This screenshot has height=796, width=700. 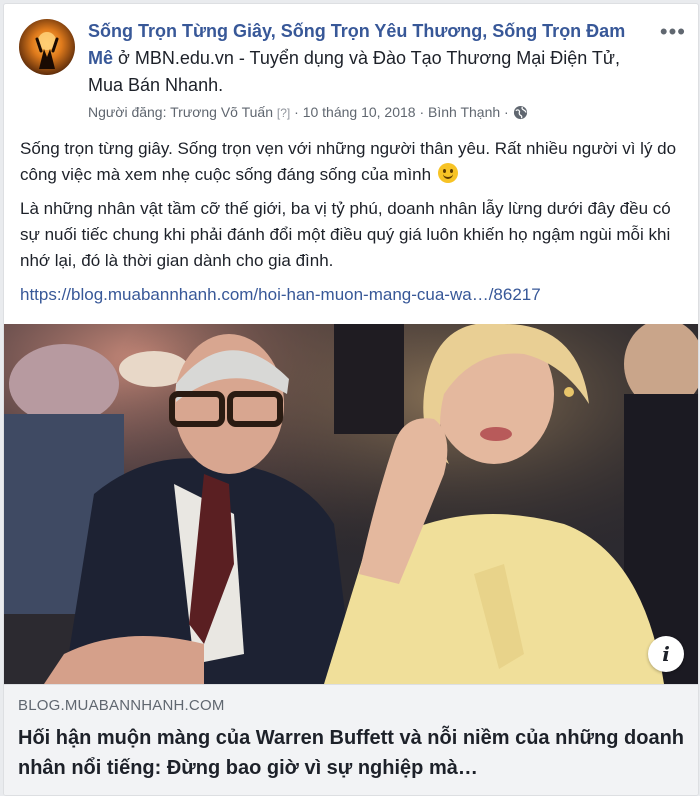 I want to click on avatar-logo-icon, so click(x=47, y=50).